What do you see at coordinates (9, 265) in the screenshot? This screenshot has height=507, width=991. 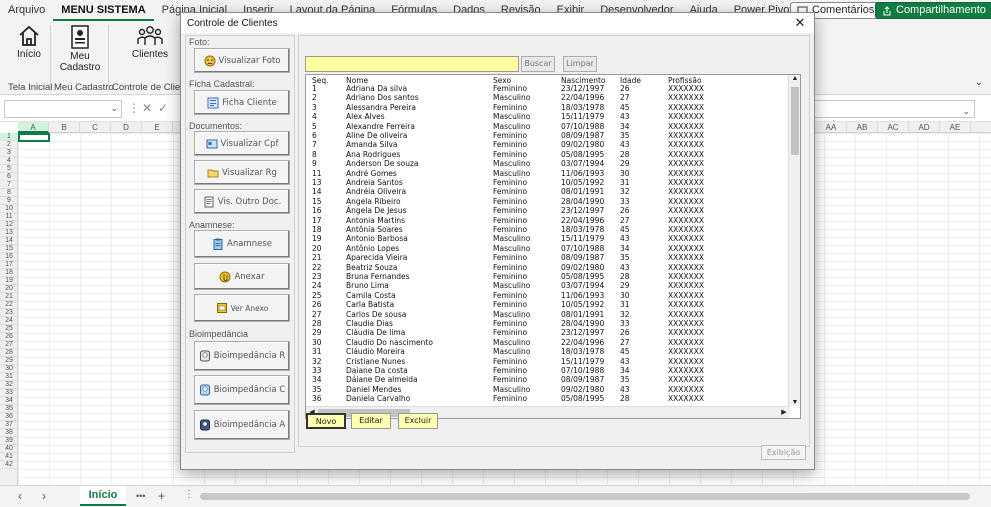 I see `row-header: 17` at bounding box center [9, 265].